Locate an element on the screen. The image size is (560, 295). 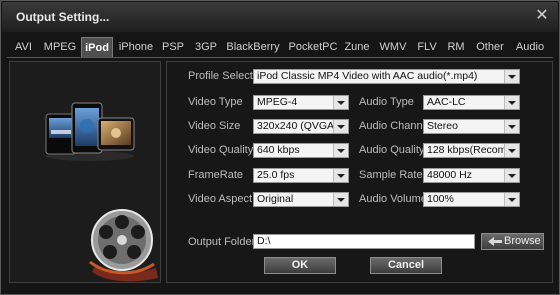
framerate-dropdown: 25.0 fps is located at coordinates (301, 175).